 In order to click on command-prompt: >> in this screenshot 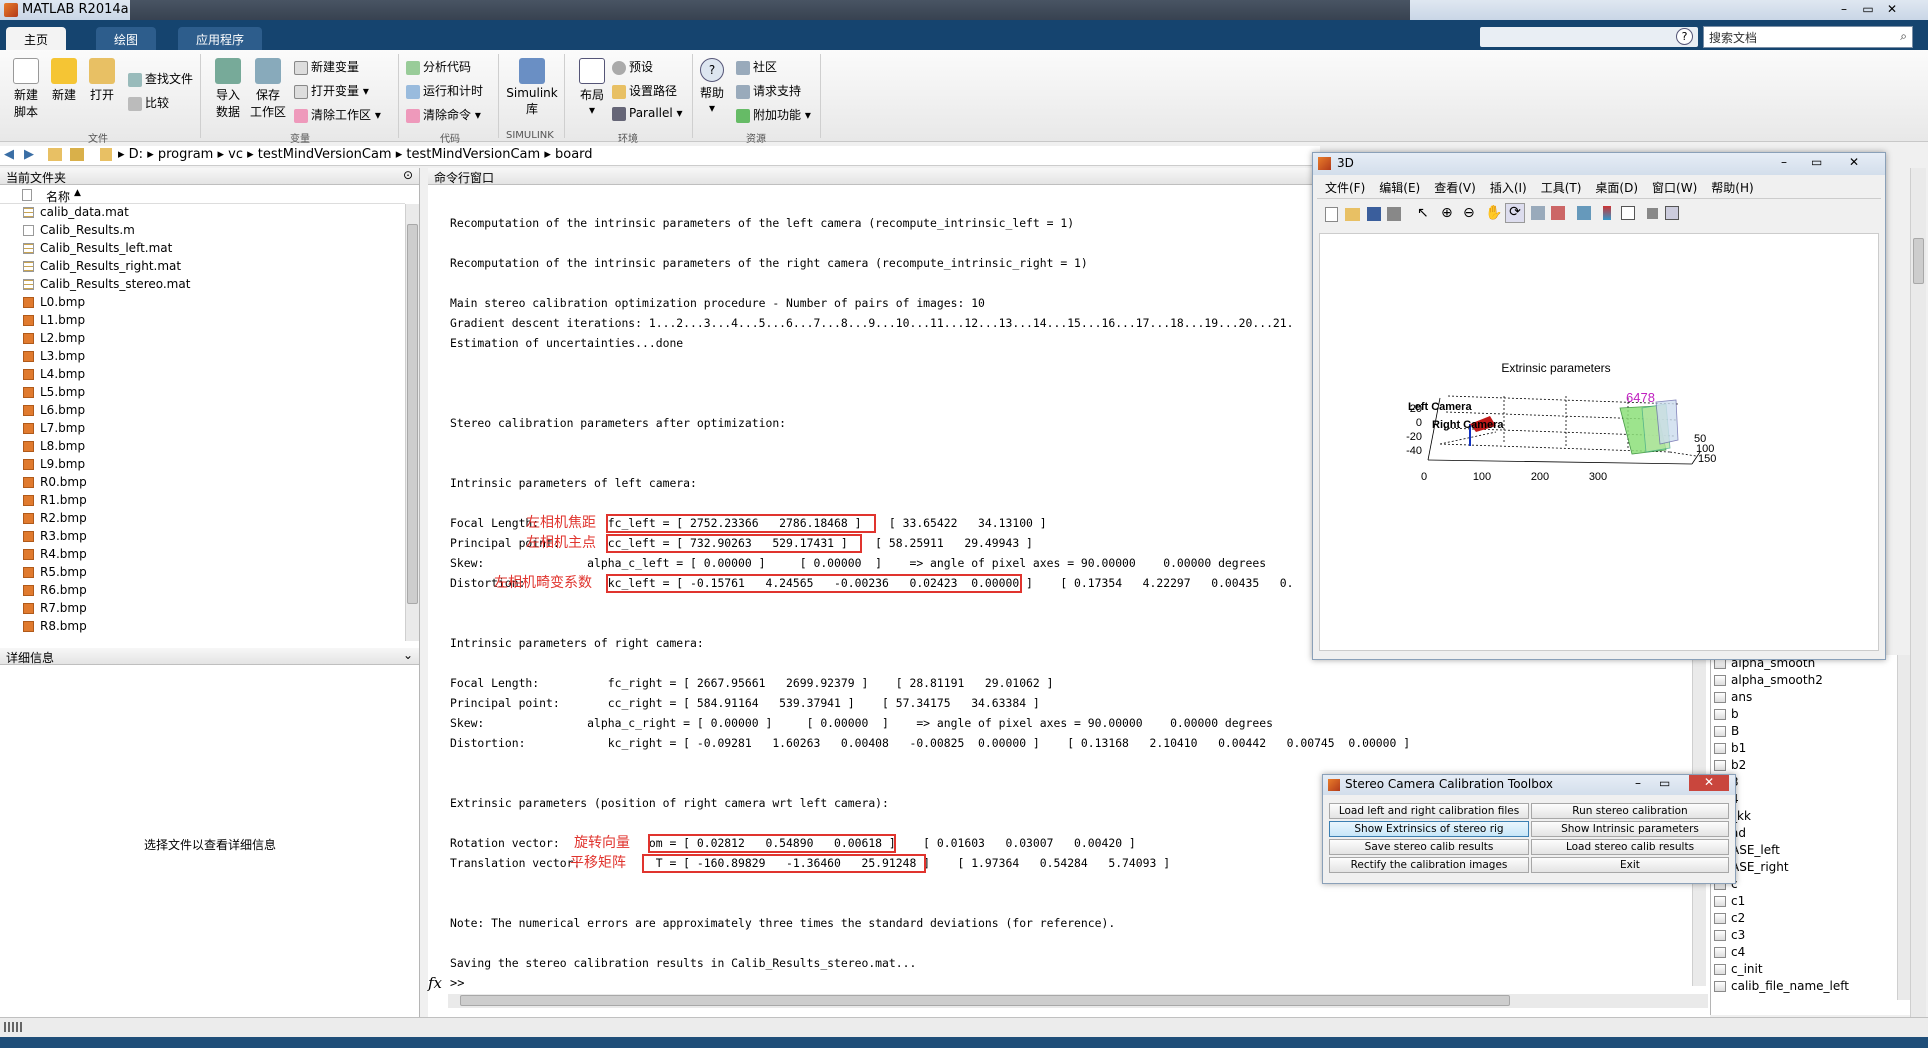, I will do `click(457, 983)`.